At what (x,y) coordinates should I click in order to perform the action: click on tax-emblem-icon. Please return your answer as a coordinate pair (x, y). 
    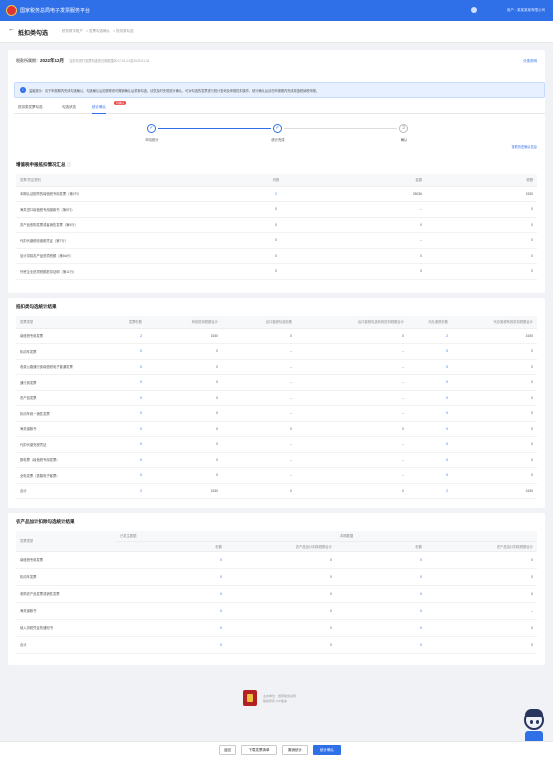
    Looking at the image, I should click on (11, 10).